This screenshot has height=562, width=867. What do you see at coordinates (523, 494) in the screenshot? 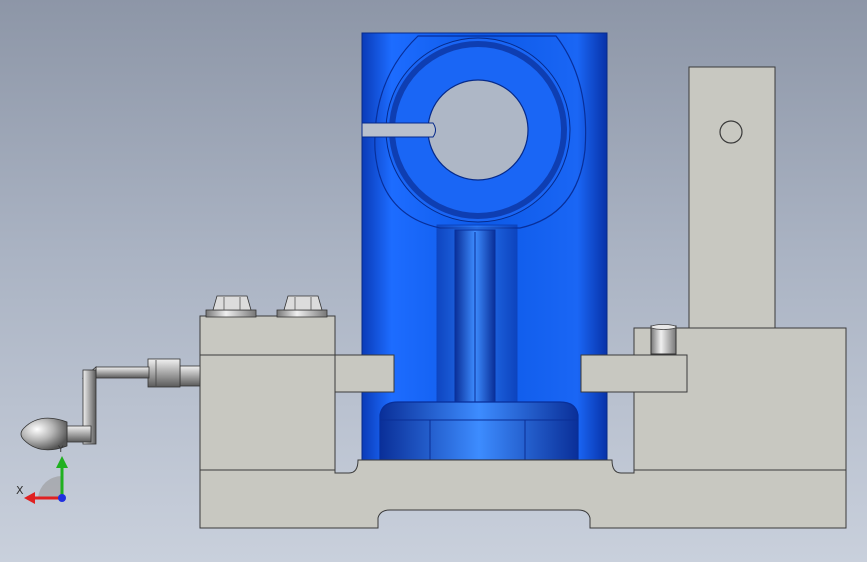
I see `base-plate` at bounding box center [523, 494].